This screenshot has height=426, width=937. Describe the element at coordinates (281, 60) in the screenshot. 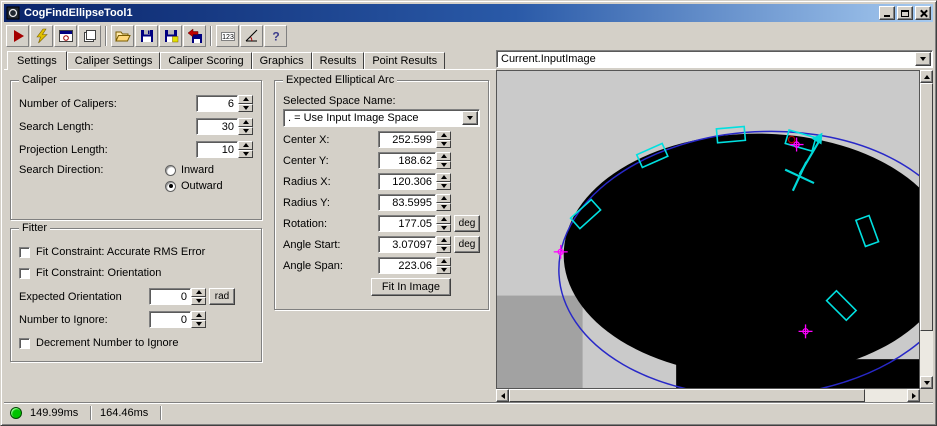

I see `tab-graphics: Graphics` at that location.